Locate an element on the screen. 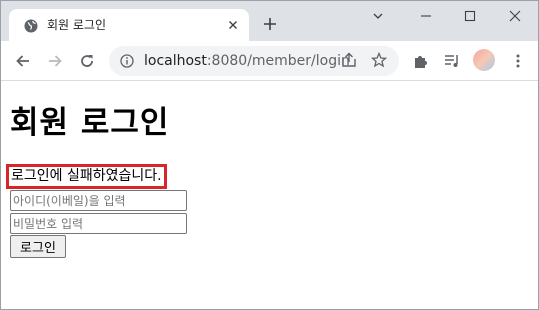 The height and width of the screenshot is (310, 539). login-error-message: 로그인에 실패하였습니다. is located at coordinates (86, 176).